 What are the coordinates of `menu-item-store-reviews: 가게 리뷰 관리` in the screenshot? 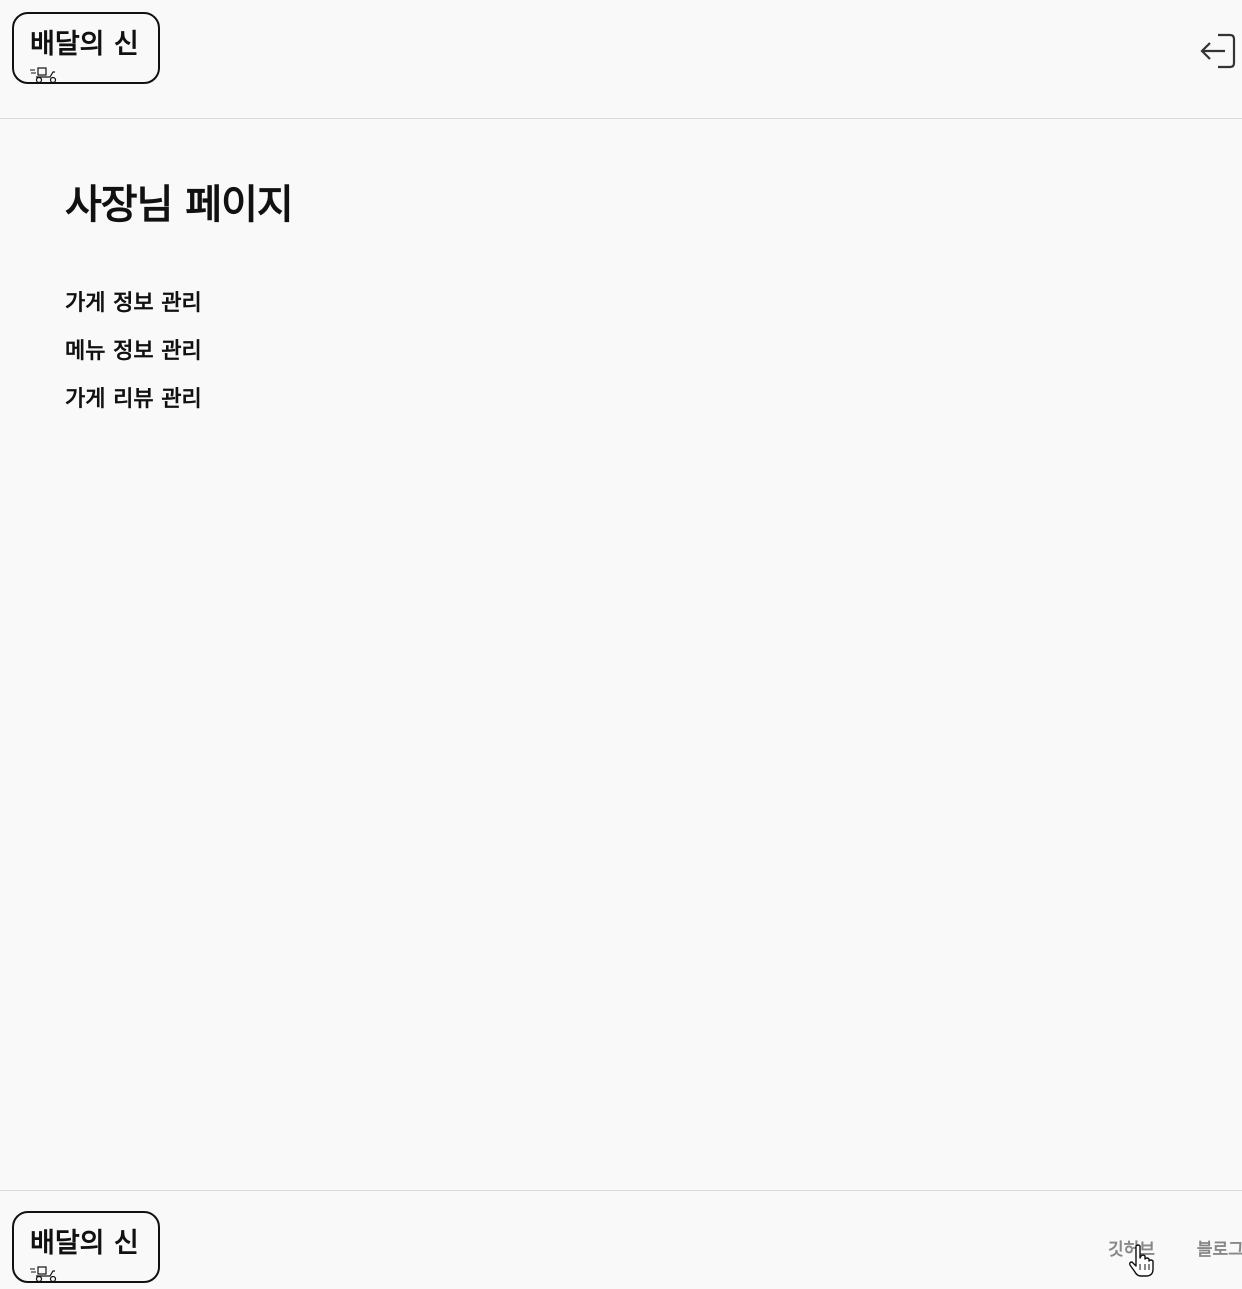 It's located at (133, 400).